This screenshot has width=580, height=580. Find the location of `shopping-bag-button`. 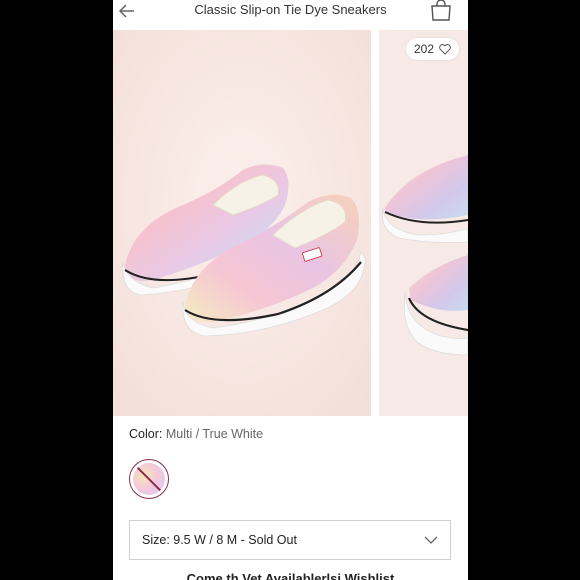

shopping-bag-button is located at coordinates (441, 11).